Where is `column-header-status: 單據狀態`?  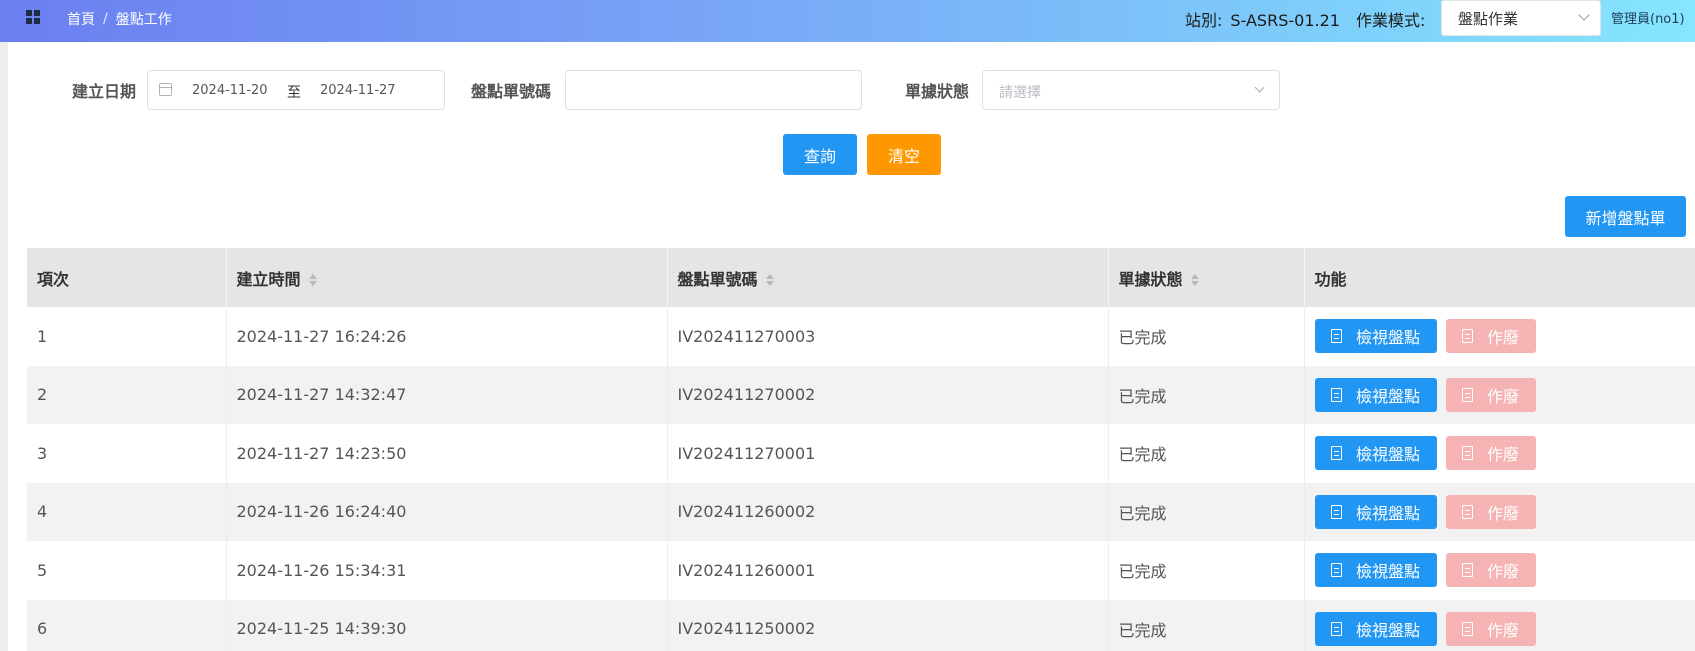 column-header-status: 單據狀態 is located at coordinates (1206, 277).